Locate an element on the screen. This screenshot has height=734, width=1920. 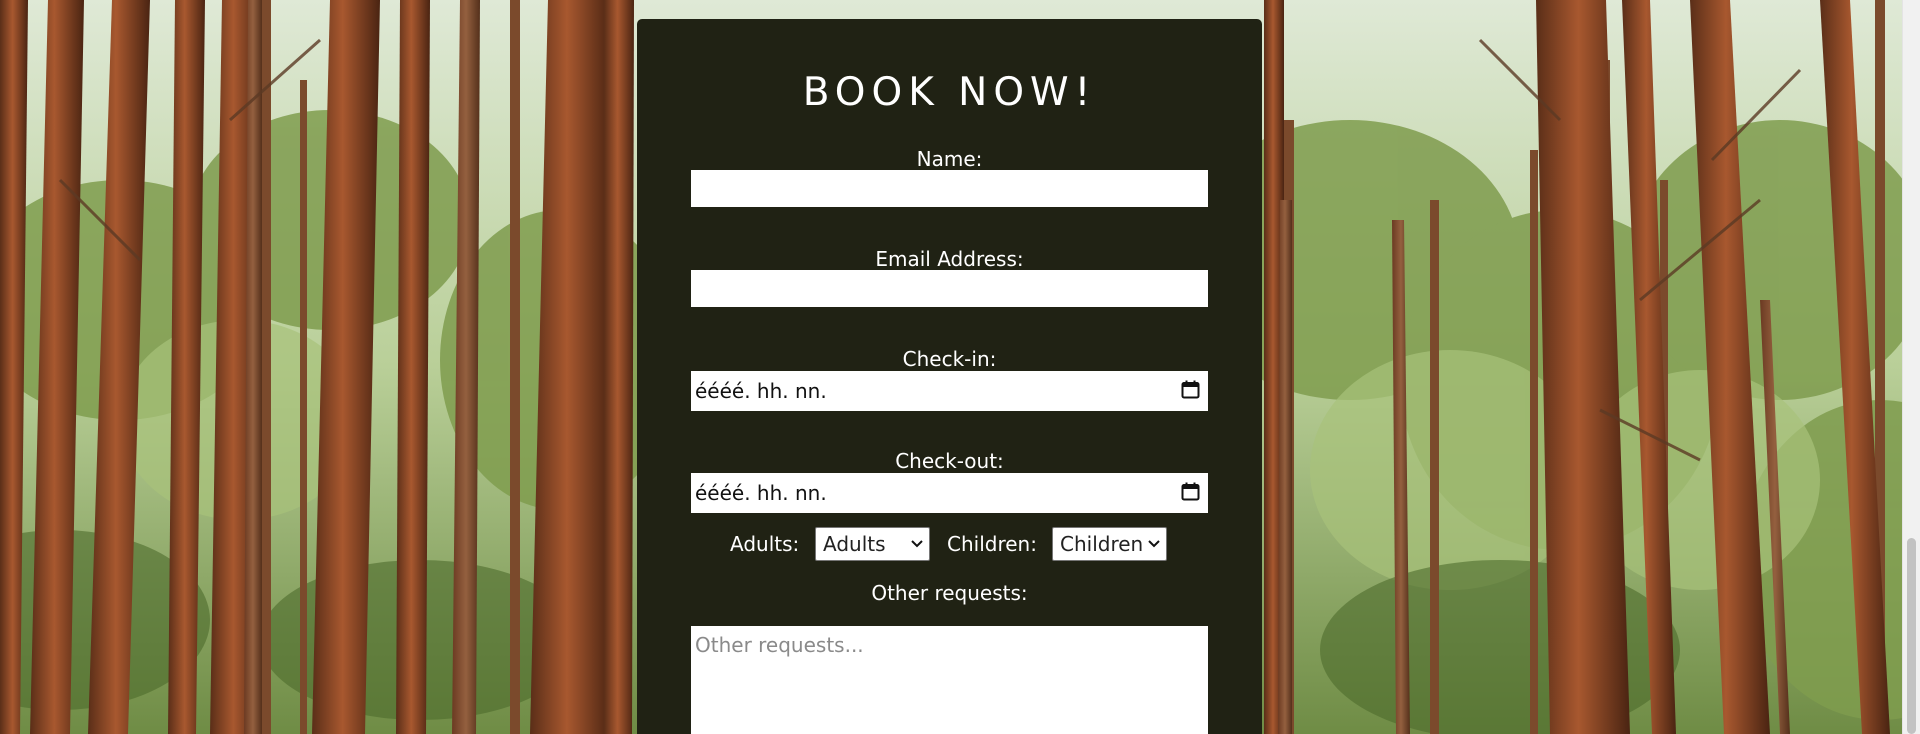
name-input is located at coordinates (949, 188).